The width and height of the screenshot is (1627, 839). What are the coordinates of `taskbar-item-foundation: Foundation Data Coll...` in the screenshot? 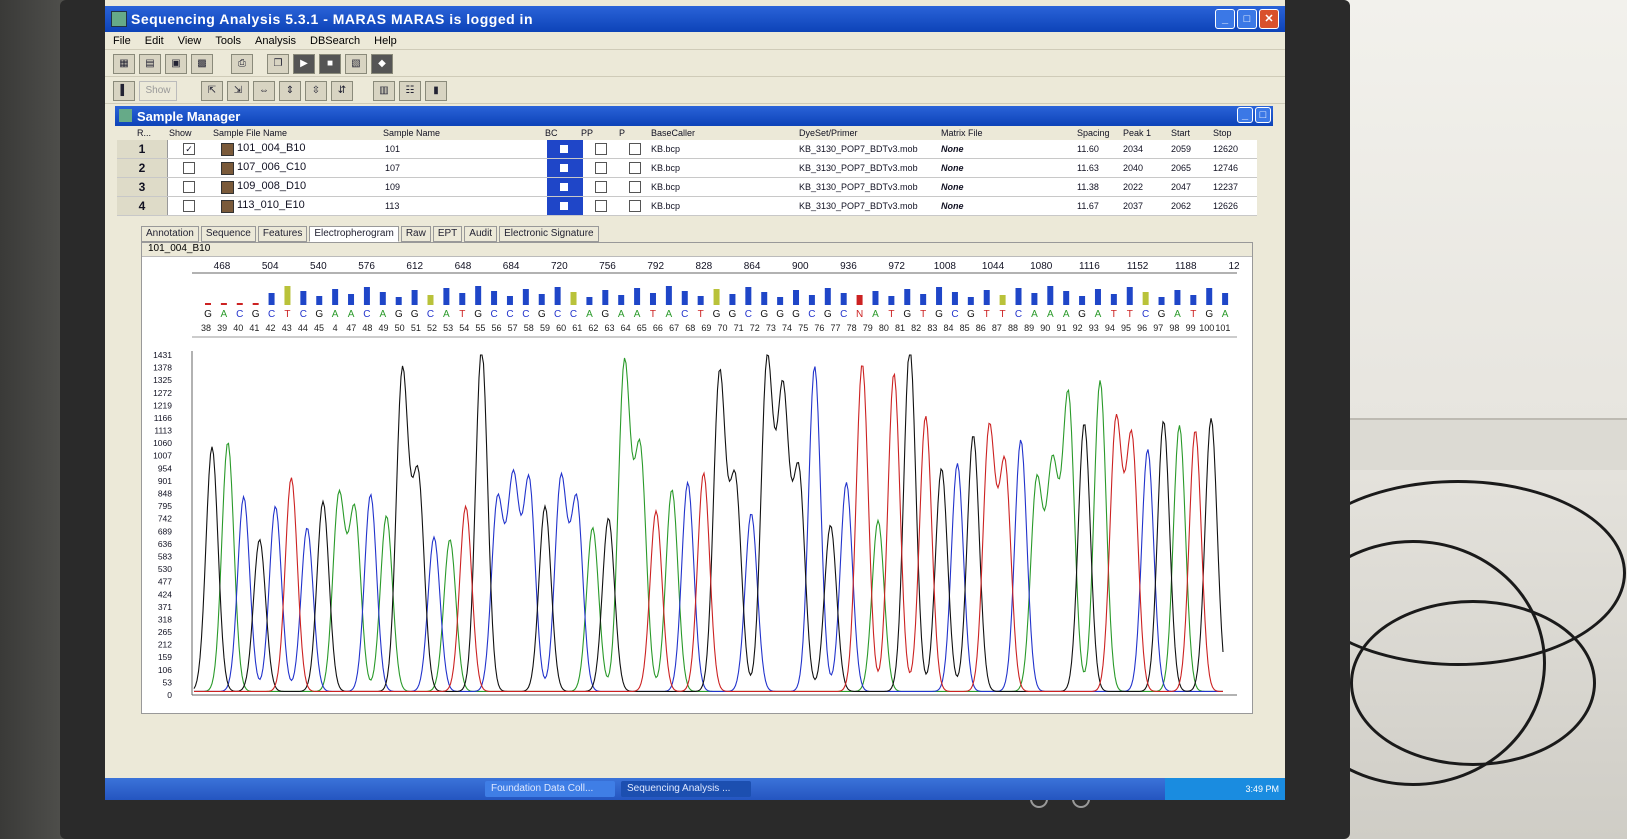 It's located at (550, 789).